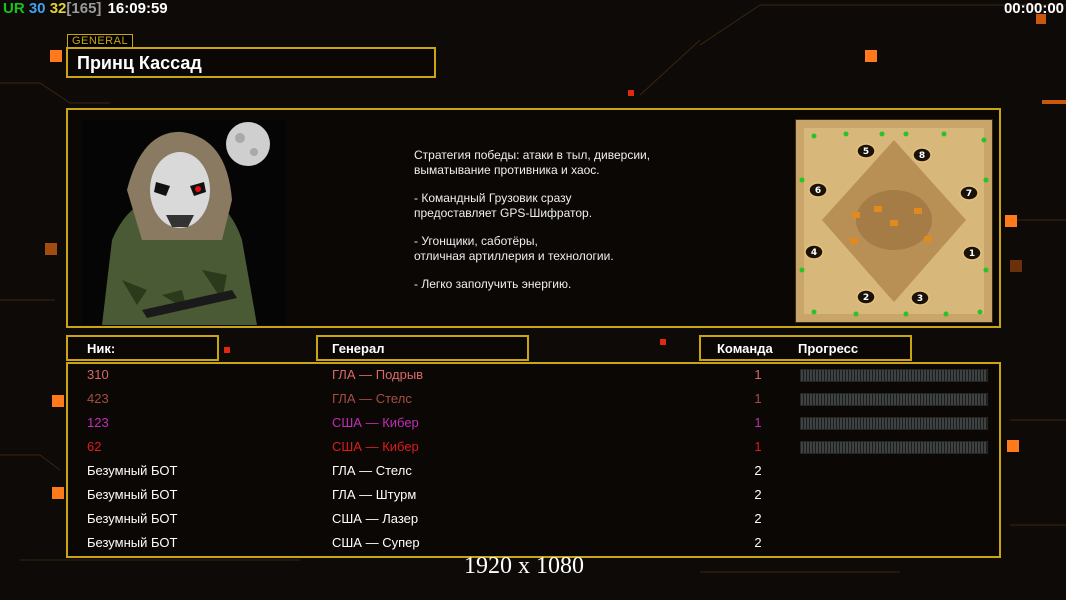 The image size is (1066, 600). I want to click on table-row: 62 США — Кибер 1, so click(535, 448).